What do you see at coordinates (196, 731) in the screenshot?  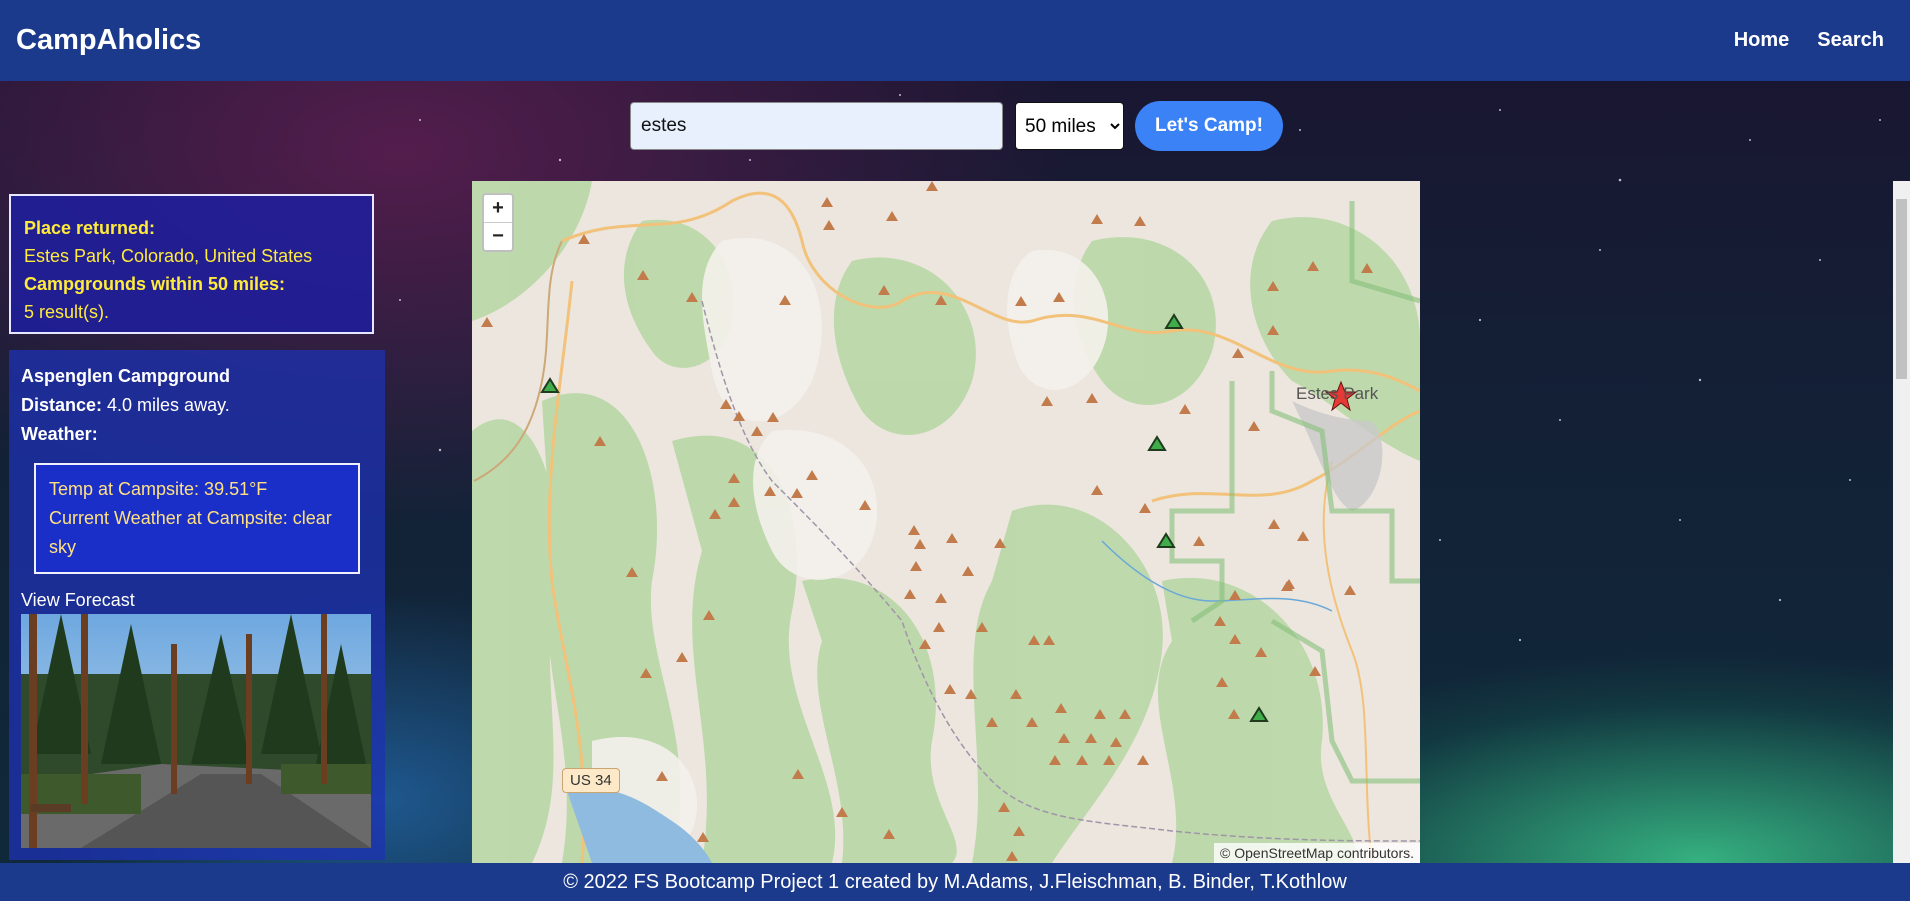 I see `campground-photo` at bounding box center [196, 731].